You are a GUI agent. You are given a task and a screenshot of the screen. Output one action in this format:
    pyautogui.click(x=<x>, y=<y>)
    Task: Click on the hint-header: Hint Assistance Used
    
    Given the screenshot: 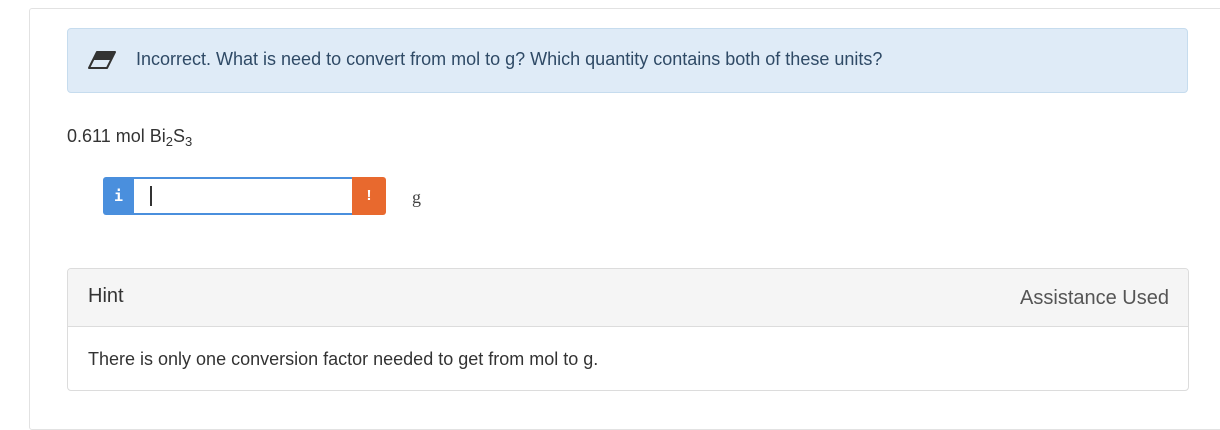 What is the action you would take?
    pyautogui.click(x=628, y=298)
    